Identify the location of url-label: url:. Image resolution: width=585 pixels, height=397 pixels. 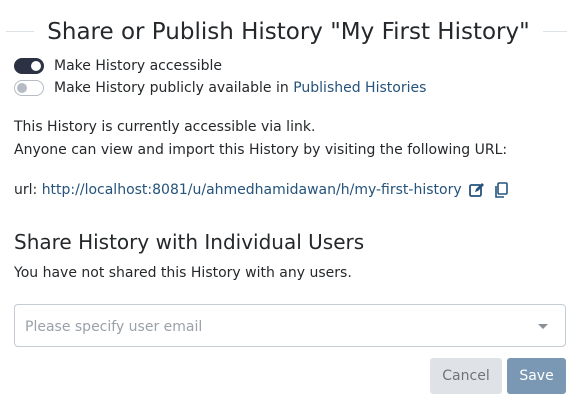
(28, 190).